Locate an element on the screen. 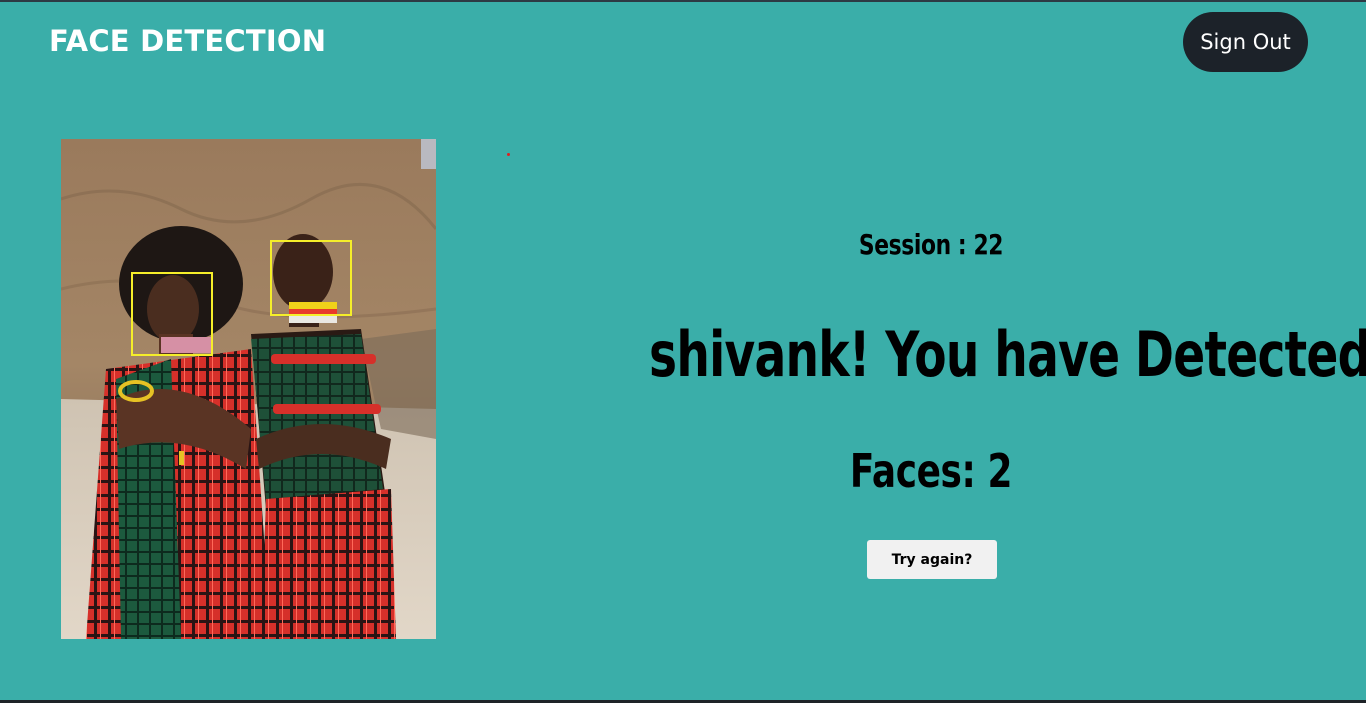 Image resolution: width=1366 pixels, height=703 pixels. try-again-button: Try again? is located at coordinates (932, 559).